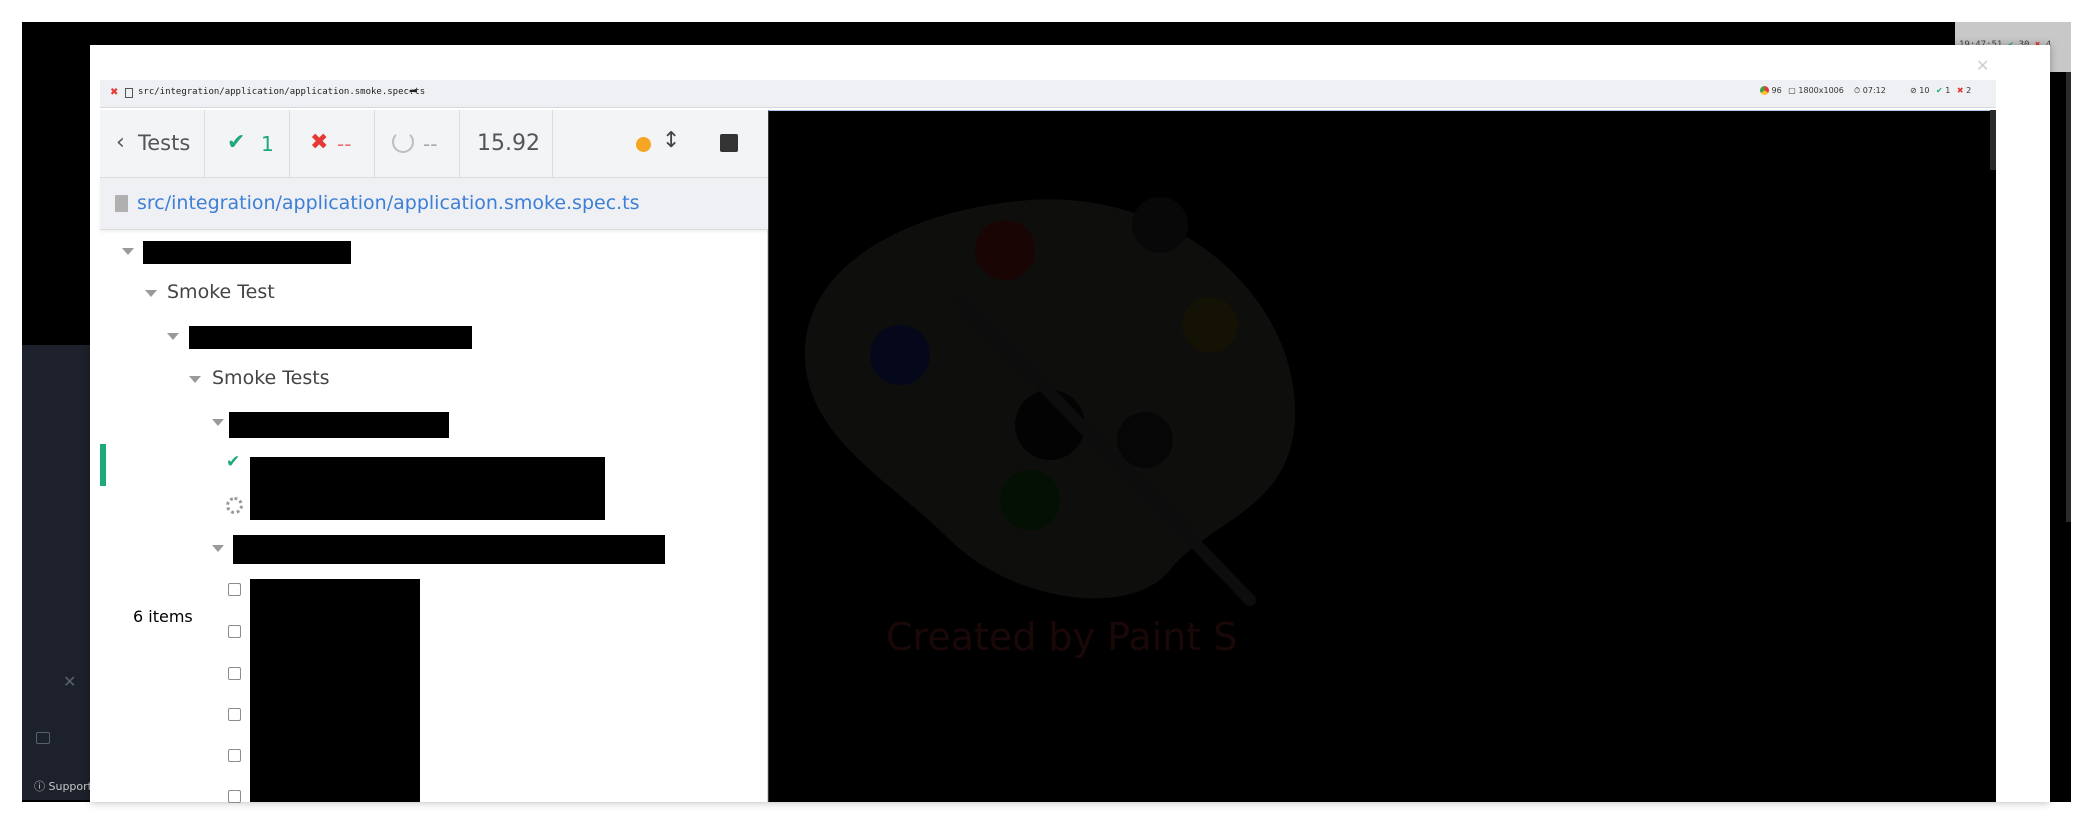 The width and height of the screenshot is (2094, 823). I want to click on test-pass-check-icon: ✔, so click(233, 462).